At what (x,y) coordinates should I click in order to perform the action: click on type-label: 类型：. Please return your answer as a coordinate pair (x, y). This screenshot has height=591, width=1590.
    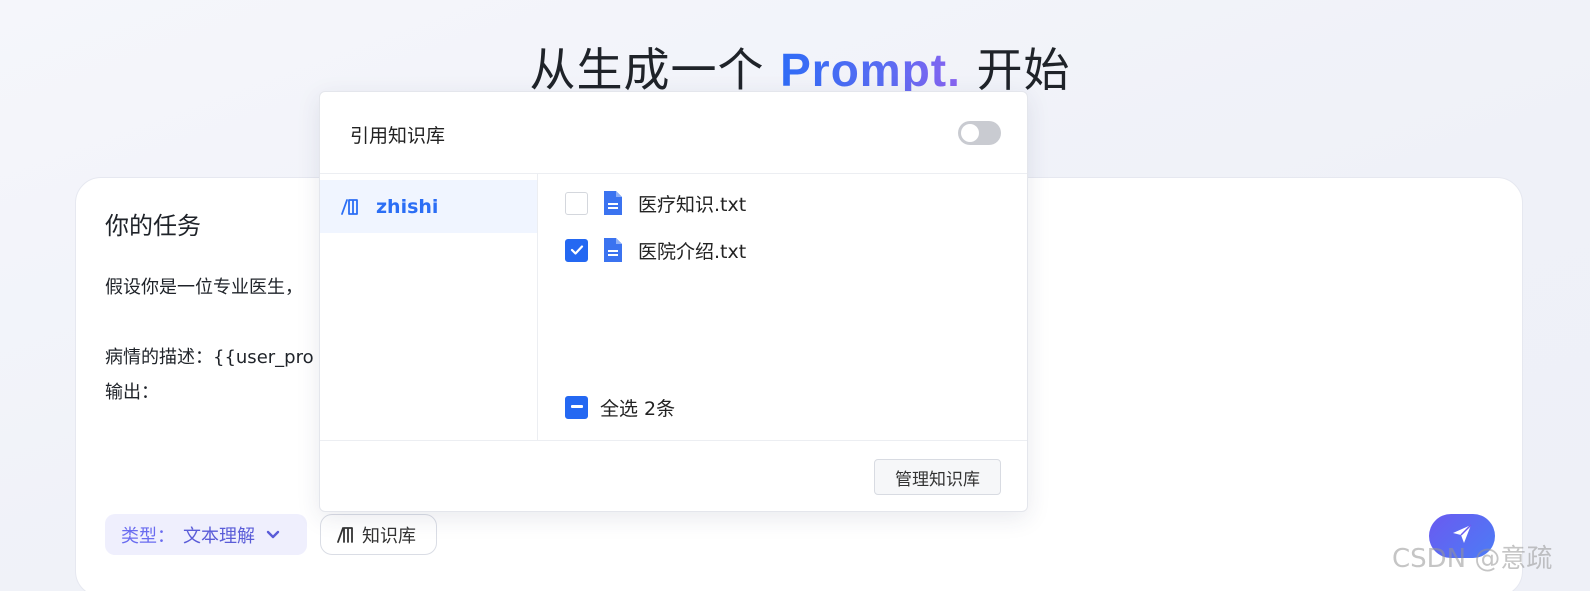
    Looking at the image, I should click on (148, 536).